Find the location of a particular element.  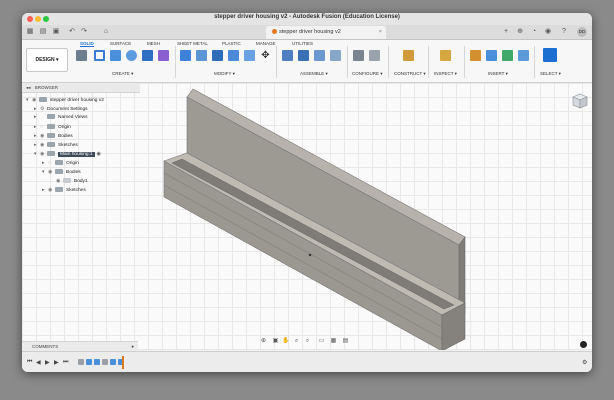

next-step-icon: ▶ is located at coordinates (56, 362).